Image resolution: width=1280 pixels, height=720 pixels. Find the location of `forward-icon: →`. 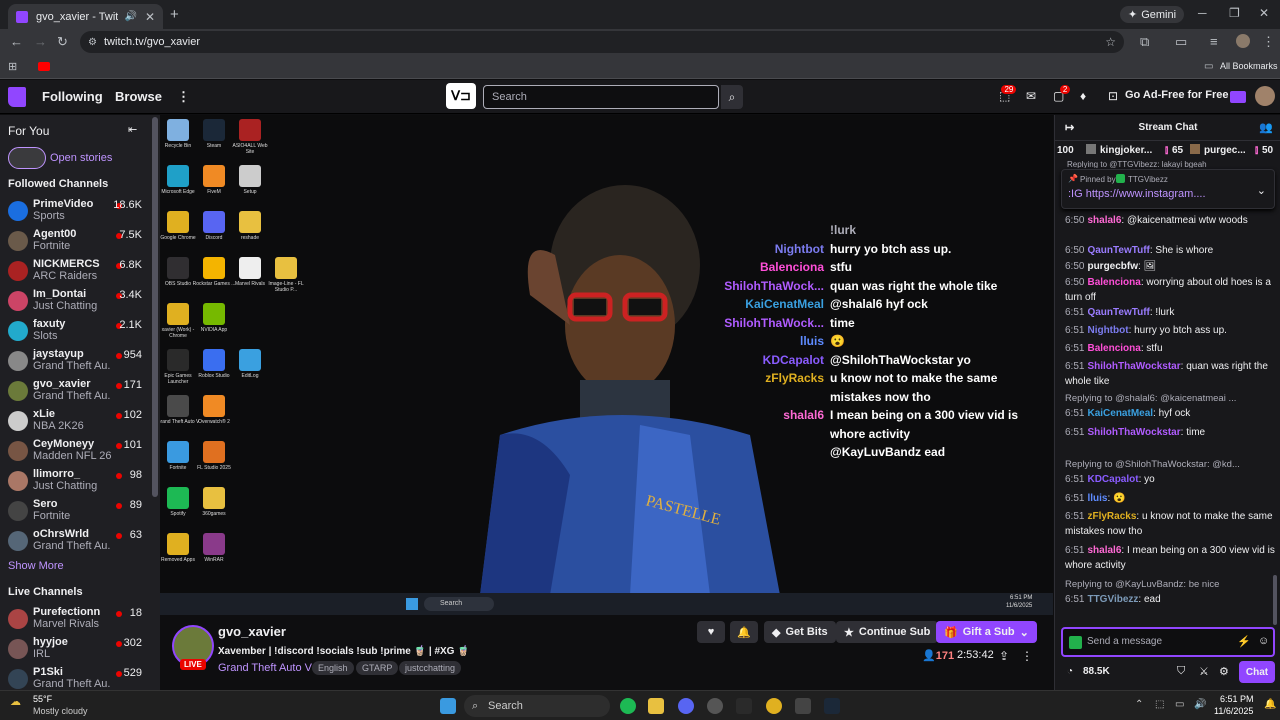

forward-icon: → is located at coordinates (40, 41).